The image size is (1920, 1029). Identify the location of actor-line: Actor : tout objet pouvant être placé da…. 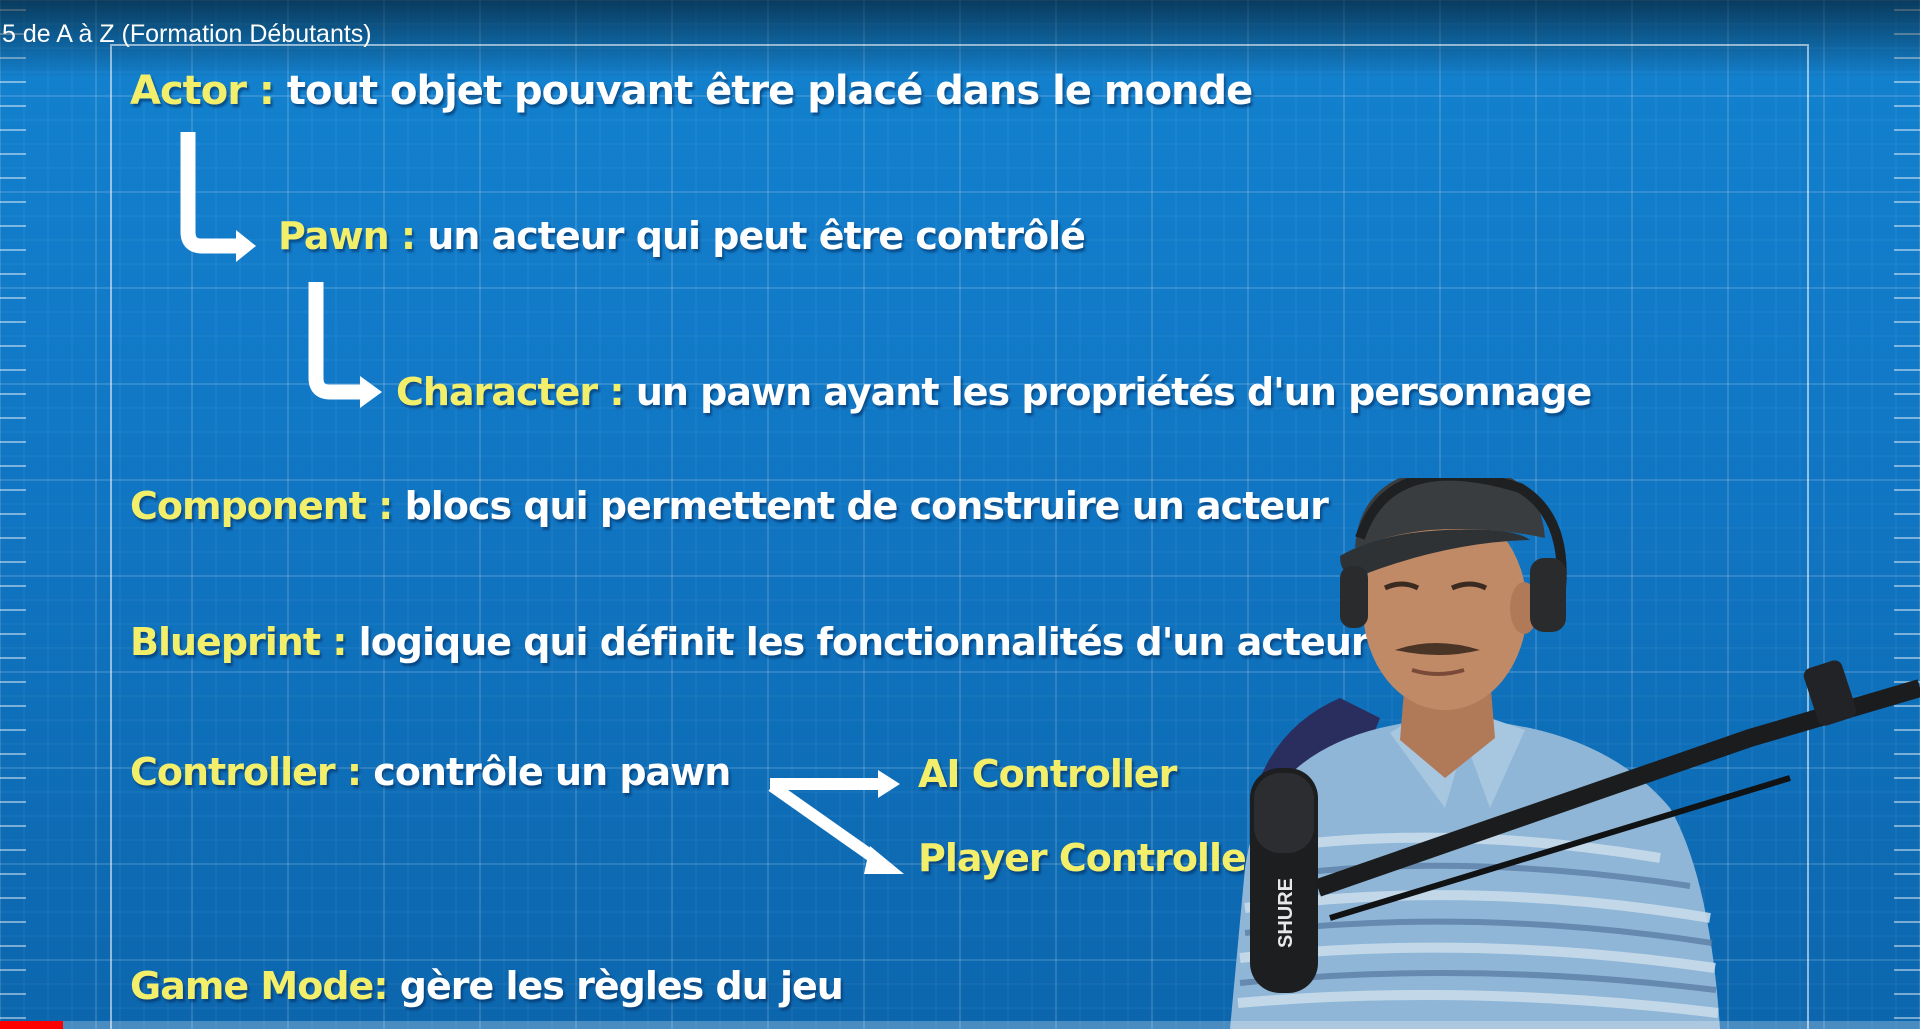
(691, 91).